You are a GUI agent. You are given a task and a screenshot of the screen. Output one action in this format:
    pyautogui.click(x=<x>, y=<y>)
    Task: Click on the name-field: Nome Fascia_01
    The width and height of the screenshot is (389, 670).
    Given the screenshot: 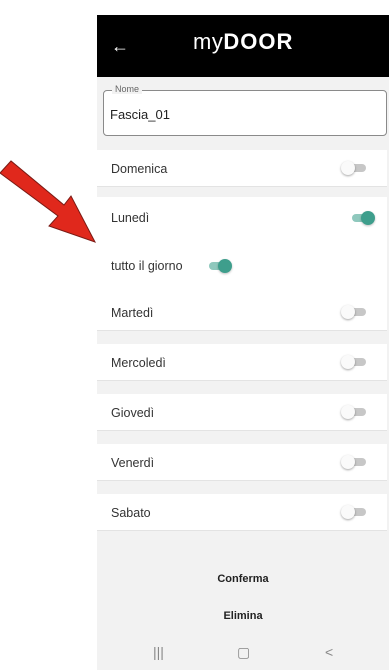 What is the action you would take?
    pyautogui.click(x=245, y=110)
    